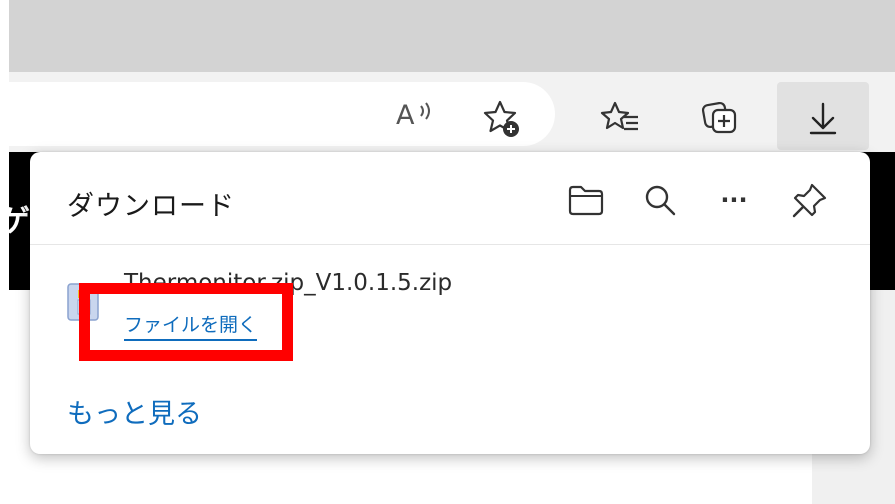 The height and width of the screenshot is (504, 895). I want to click on see-more-link: もっと見る, so click(134, 411).